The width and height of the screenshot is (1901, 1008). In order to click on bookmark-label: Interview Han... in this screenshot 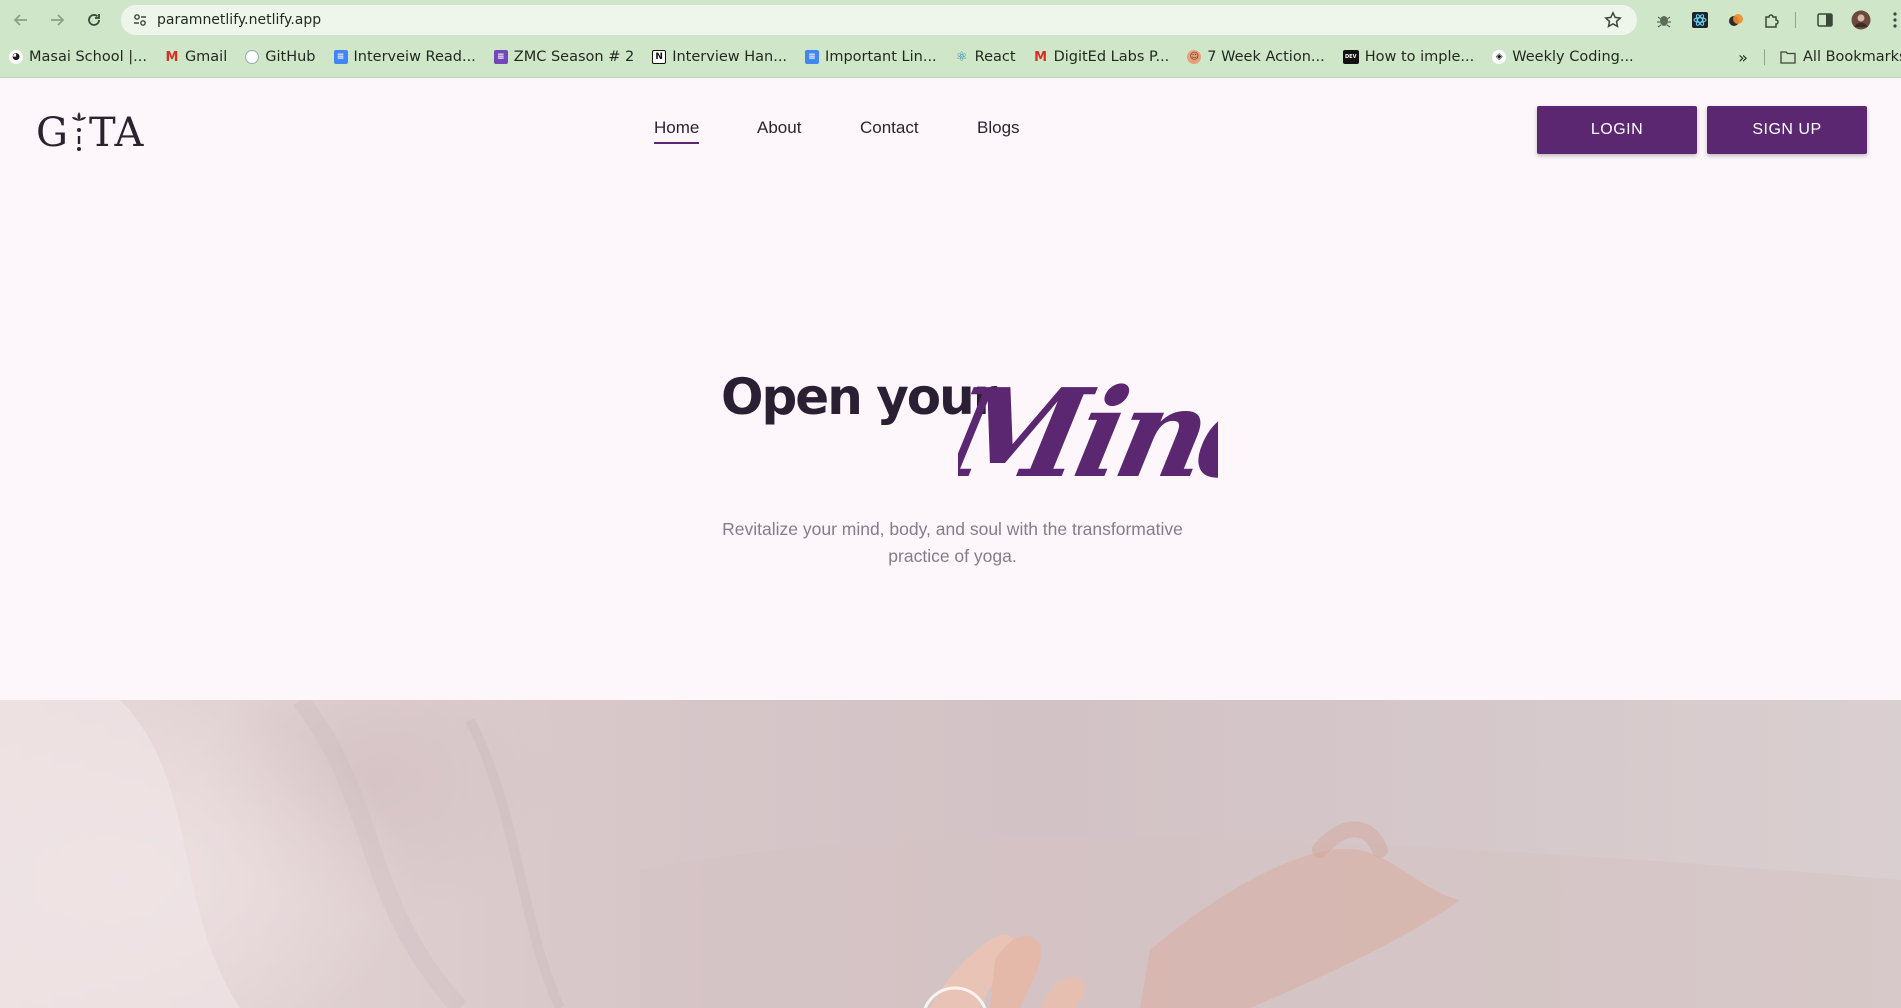, I will do `click(730, 57)`.